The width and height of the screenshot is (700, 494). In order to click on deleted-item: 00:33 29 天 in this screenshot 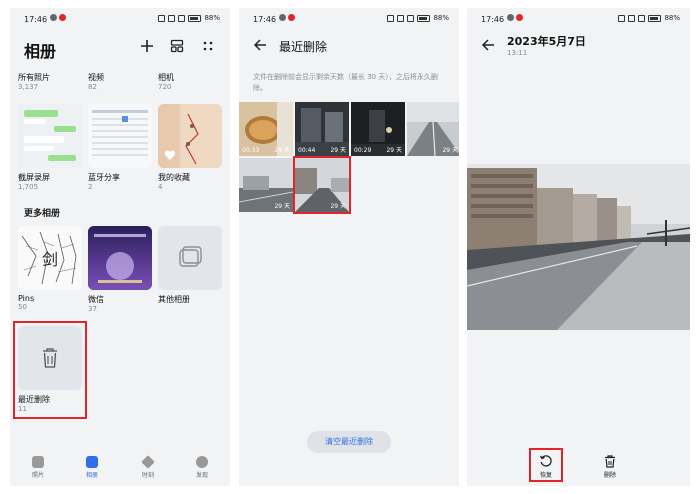, I will do `click(266, 129)`.